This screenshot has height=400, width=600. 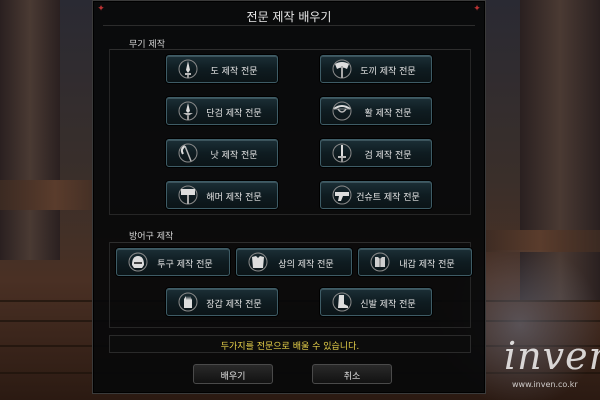 I want to click on button-label: 단검 제작 전문, so click(x=234, y=114).